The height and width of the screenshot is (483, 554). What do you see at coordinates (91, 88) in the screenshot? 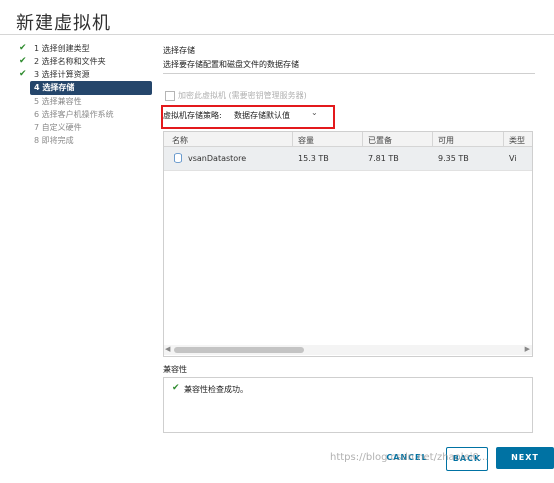
I see `step-4-active: 4 选择存储` at bounding box center [91, 88].